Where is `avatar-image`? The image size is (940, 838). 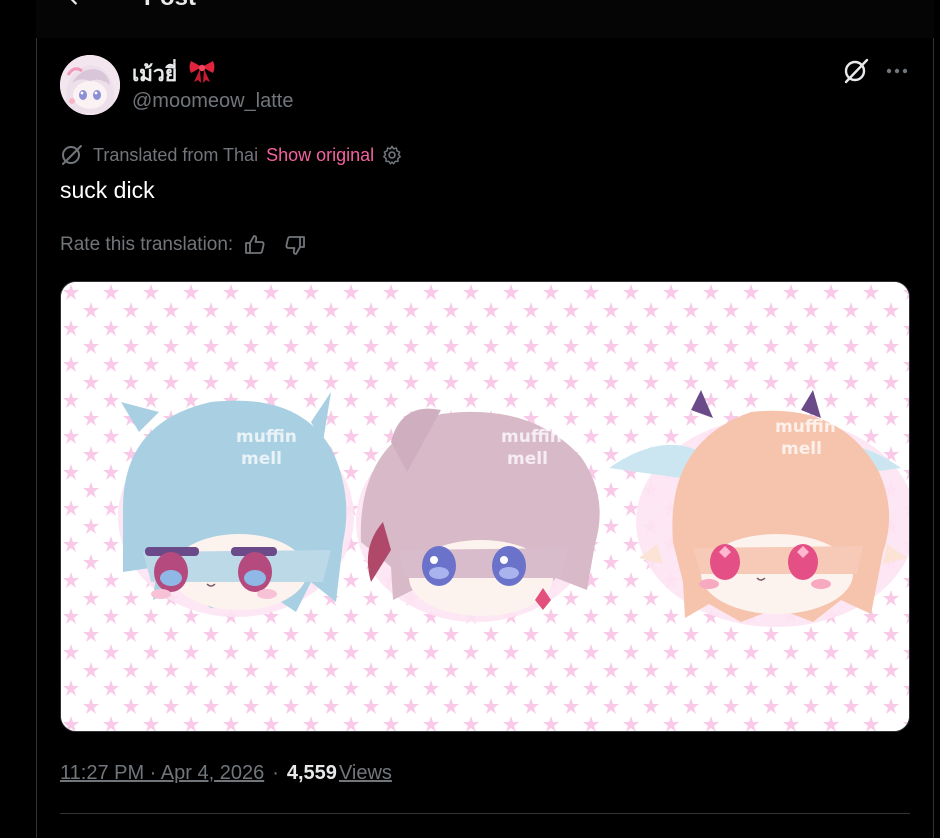
avatar-image is located at coordinates (90, 85).